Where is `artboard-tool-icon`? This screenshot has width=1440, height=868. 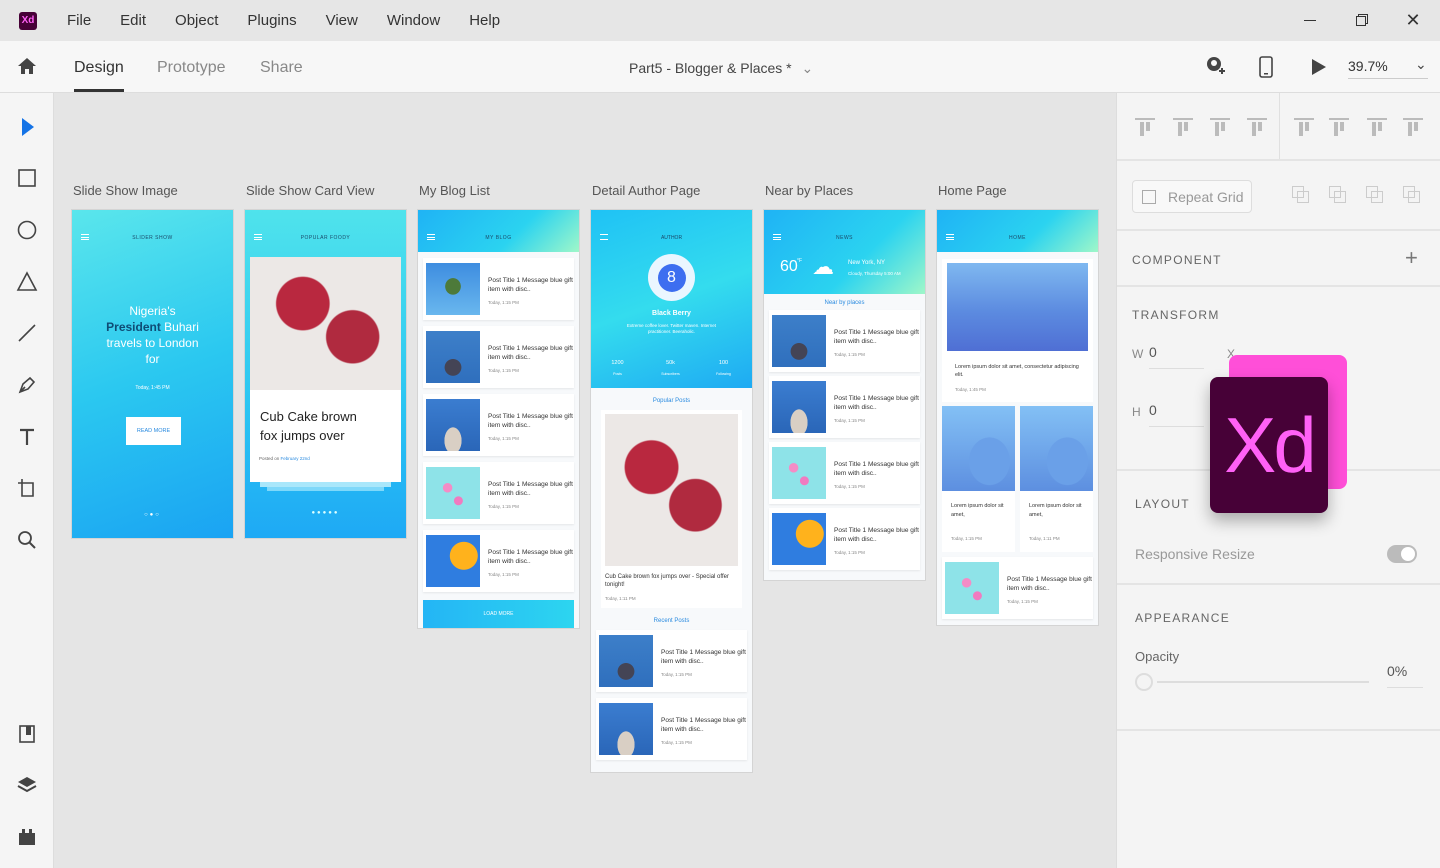
artboard-tool-icon is located at coordinates (27, 488).